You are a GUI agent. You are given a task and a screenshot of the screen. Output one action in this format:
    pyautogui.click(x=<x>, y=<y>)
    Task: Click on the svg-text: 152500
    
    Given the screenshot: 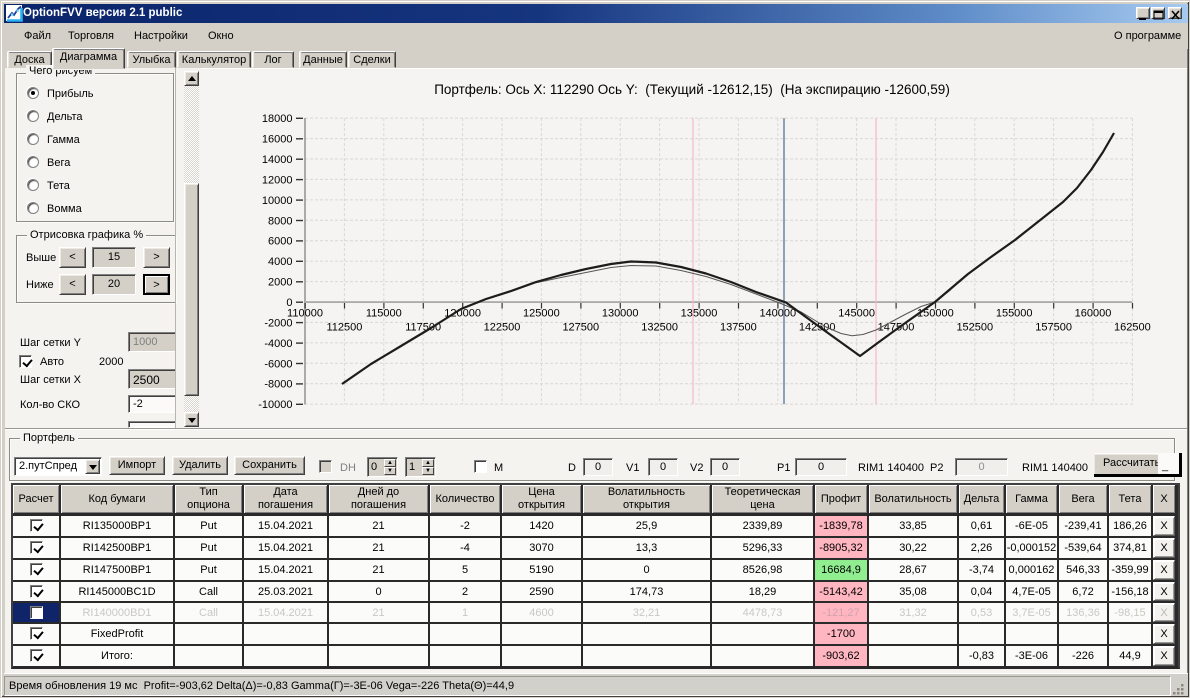 What is the action you would take?
    pyautogui.click(x=974, y=328)
    